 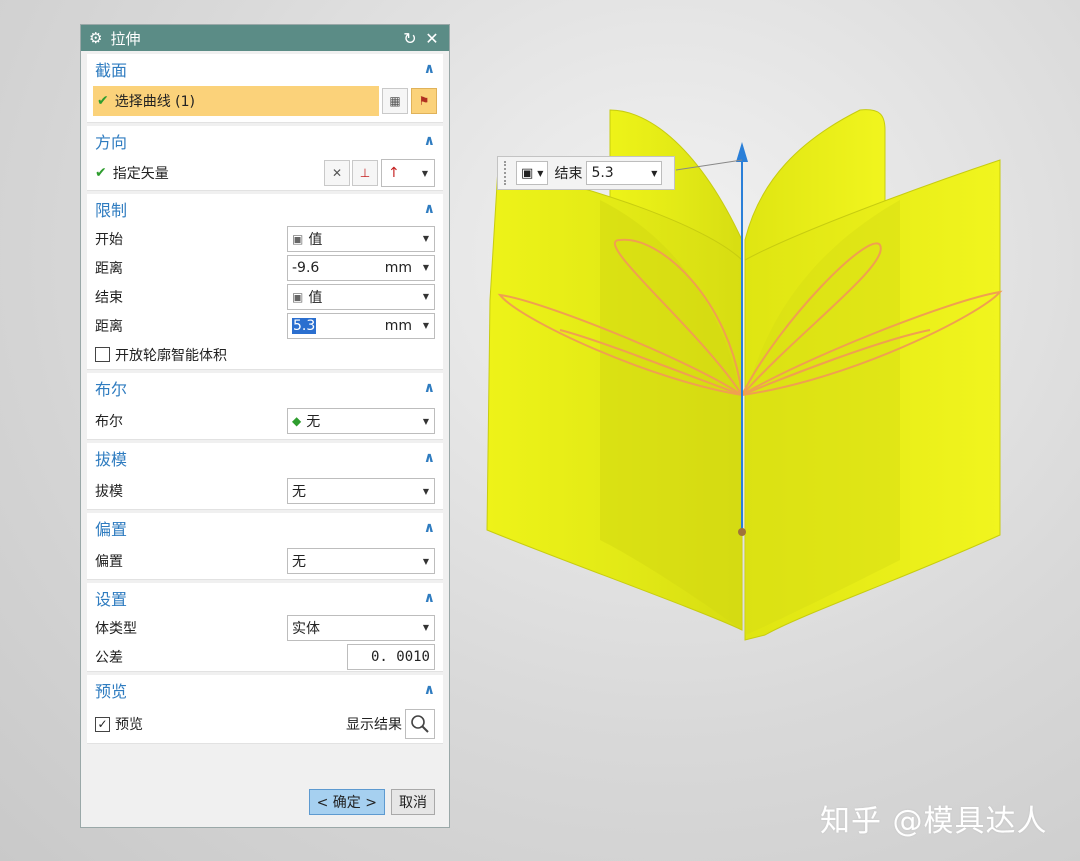 What do you see at coordinates (306, 267) in the screenshot?
I see `start-distance-value: -9.6` at bounding box center [306, 267].